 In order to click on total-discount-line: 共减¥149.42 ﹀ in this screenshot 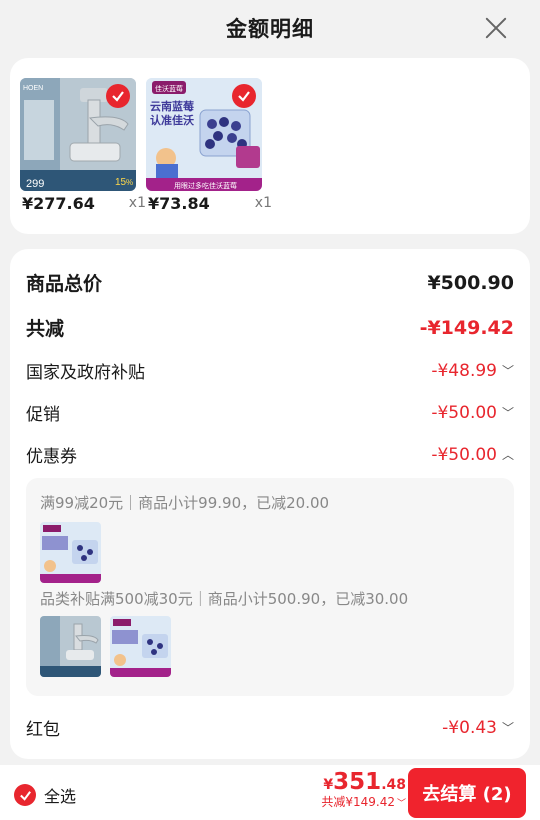, I will do `click(363, 801)`.